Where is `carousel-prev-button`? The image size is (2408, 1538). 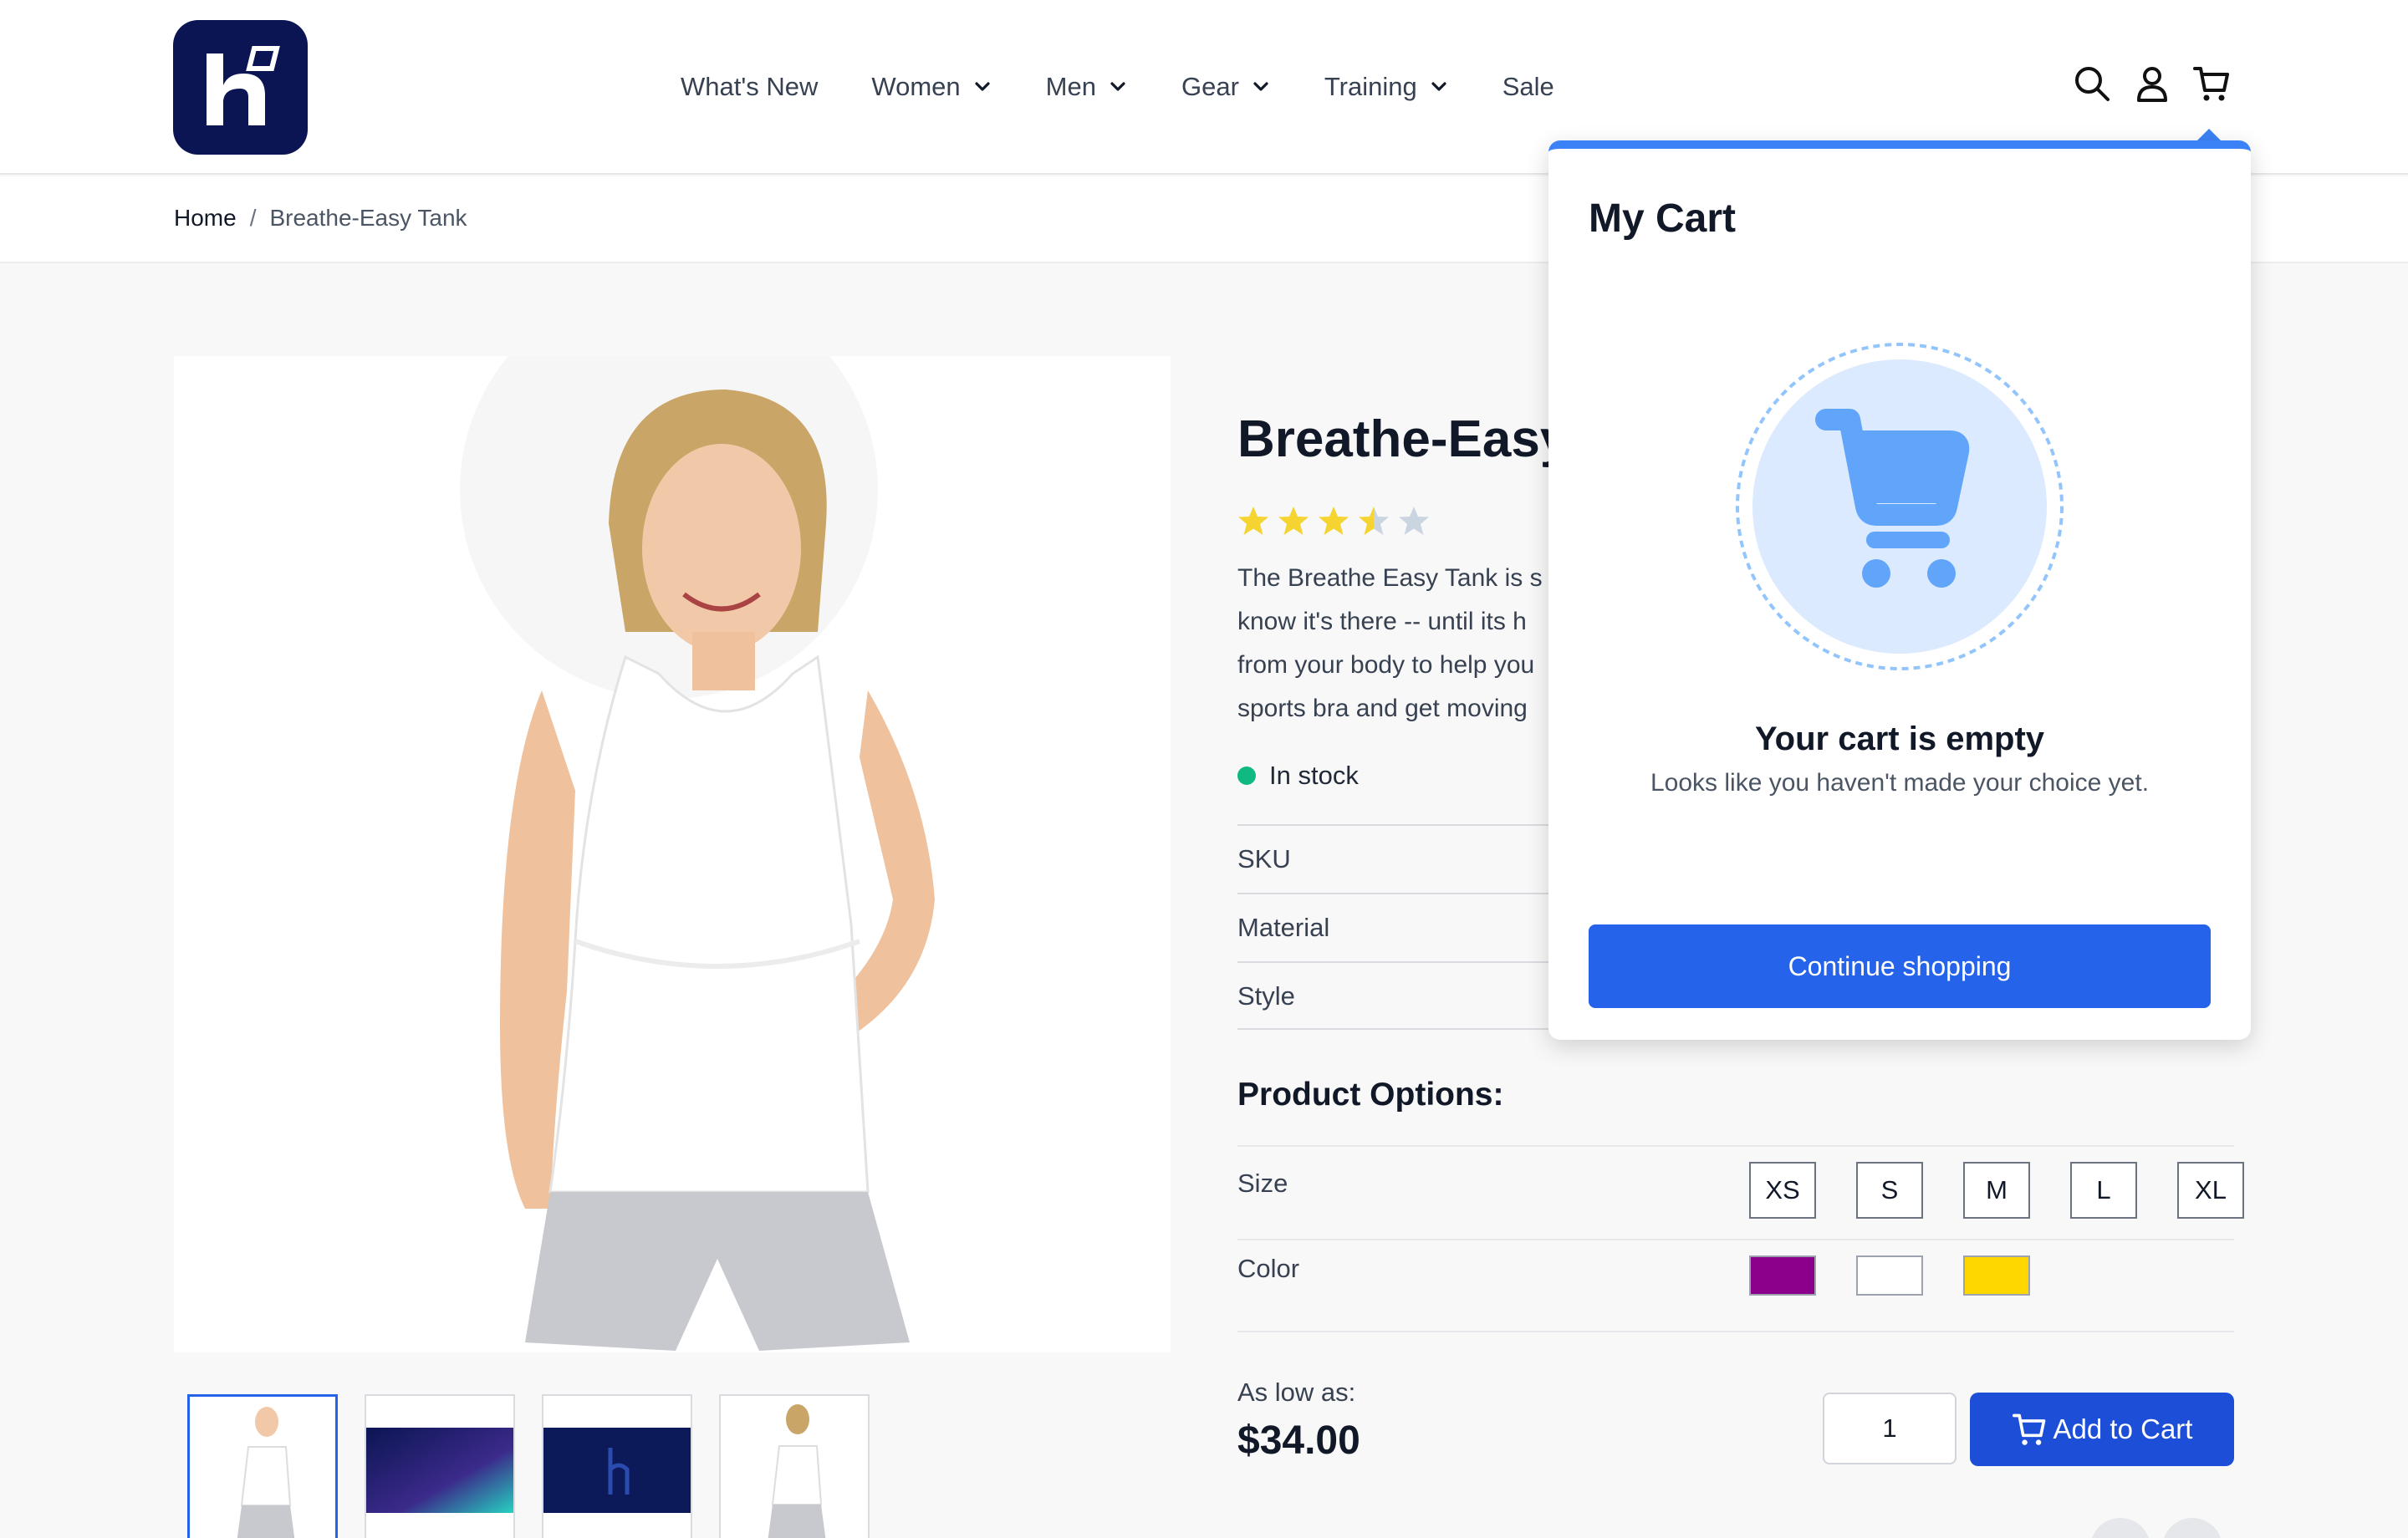 carousel-prev-button is located at coordinates (2120, 1528).